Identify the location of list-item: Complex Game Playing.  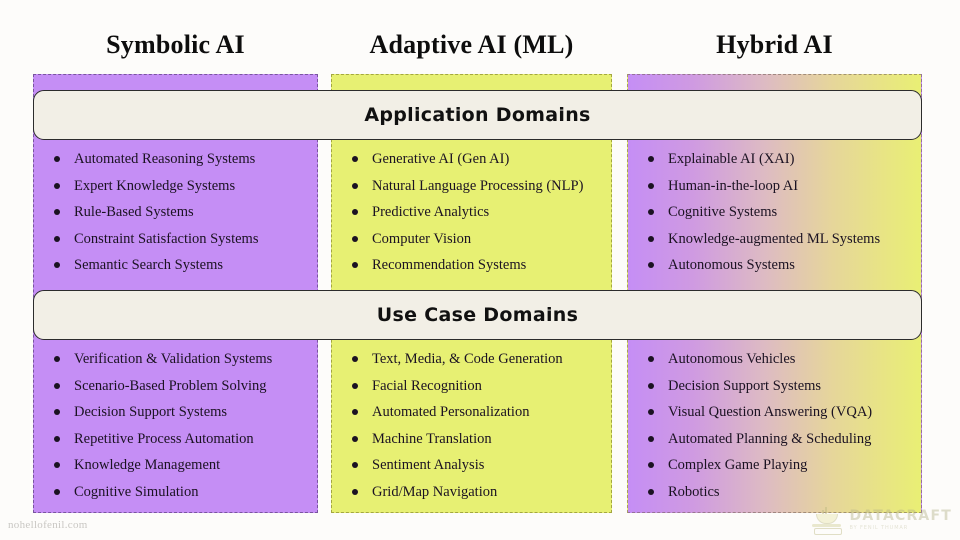
(784, 465).